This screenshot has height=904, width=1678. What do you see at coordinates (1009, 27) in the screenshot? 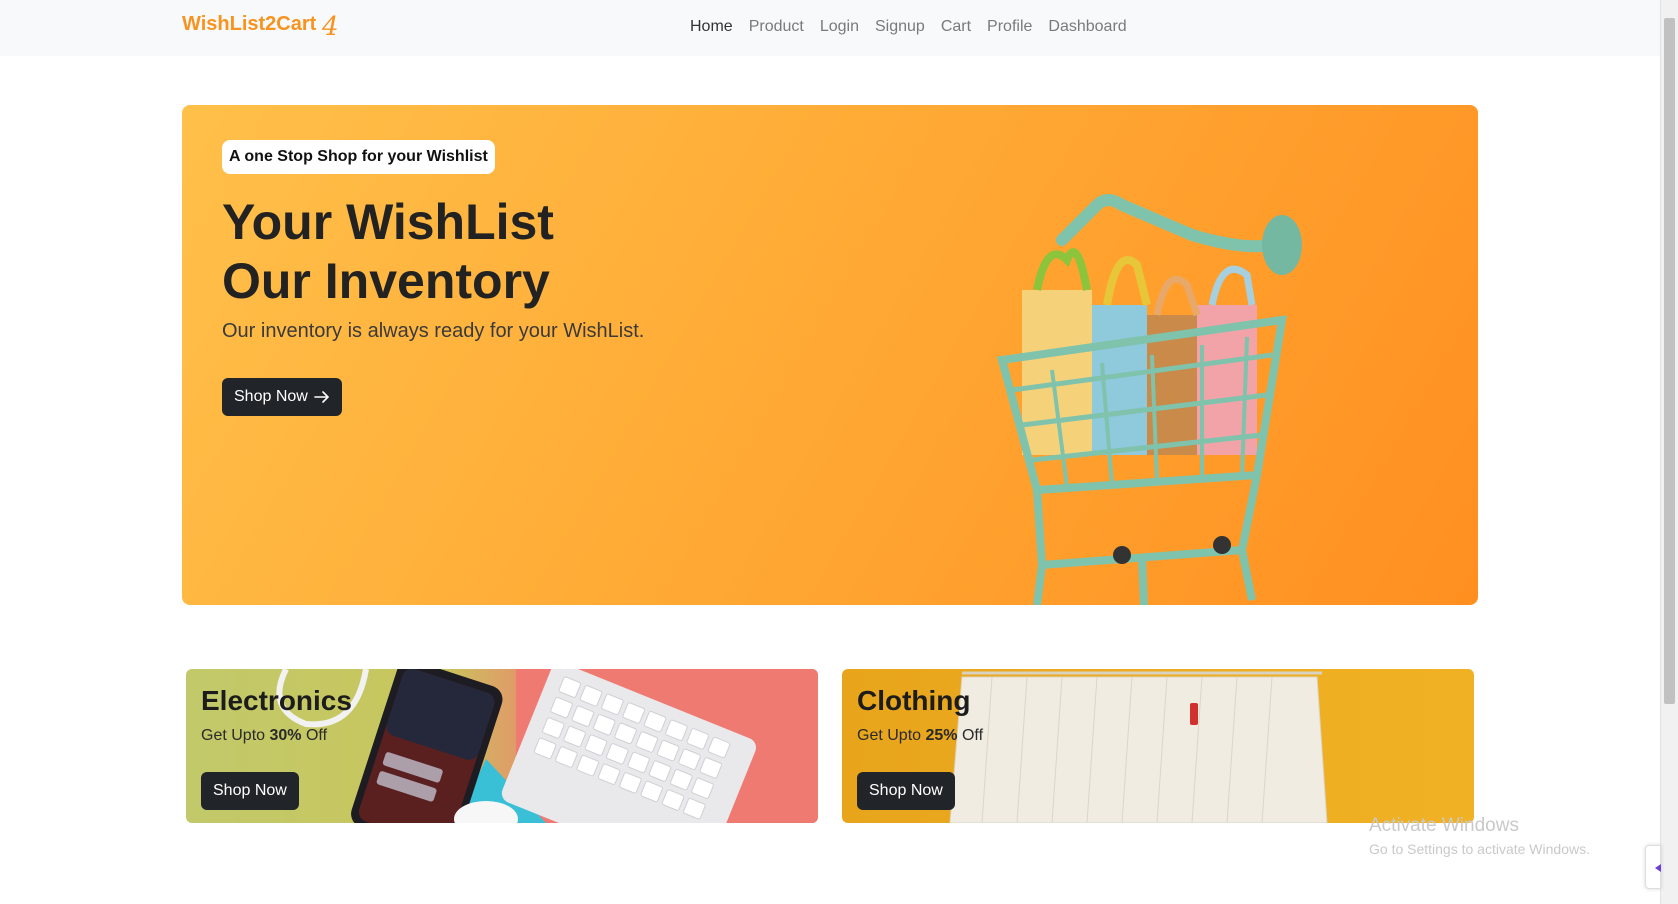
I see `nav-link-profile: Profile` at bounding box center [1009, 27].